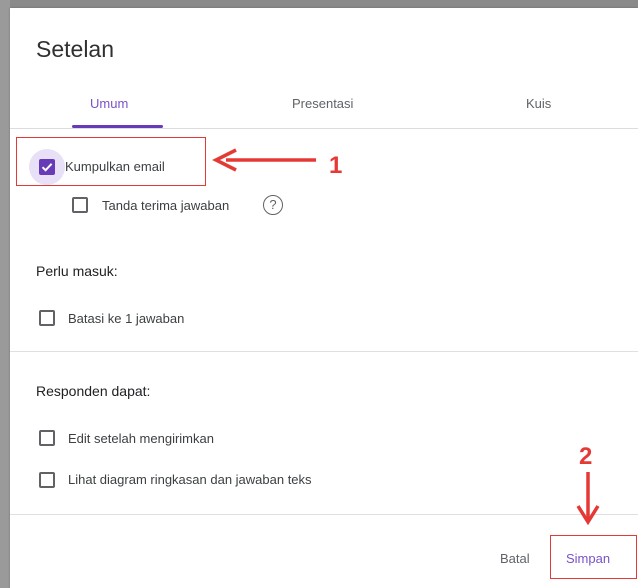  I want to click on edit-after-submit-label: Edit setelah mengirimkan, so click(141, 438).